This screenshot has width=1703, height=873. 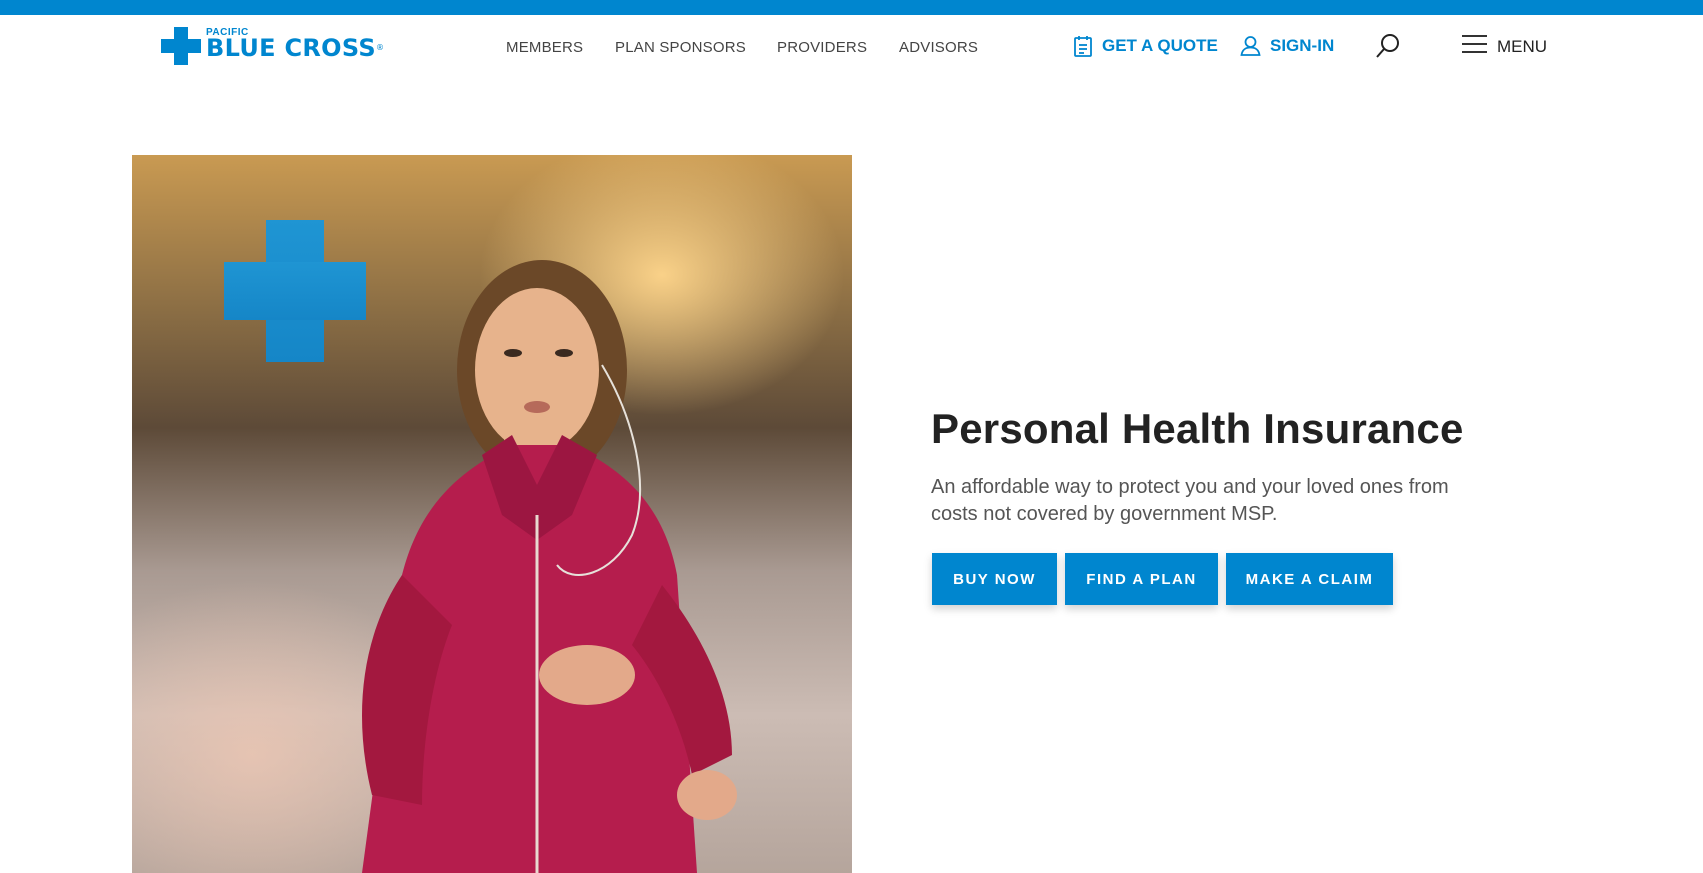 I want to click on nav-advisors: ADVISORS, so click(x=938, y=47).